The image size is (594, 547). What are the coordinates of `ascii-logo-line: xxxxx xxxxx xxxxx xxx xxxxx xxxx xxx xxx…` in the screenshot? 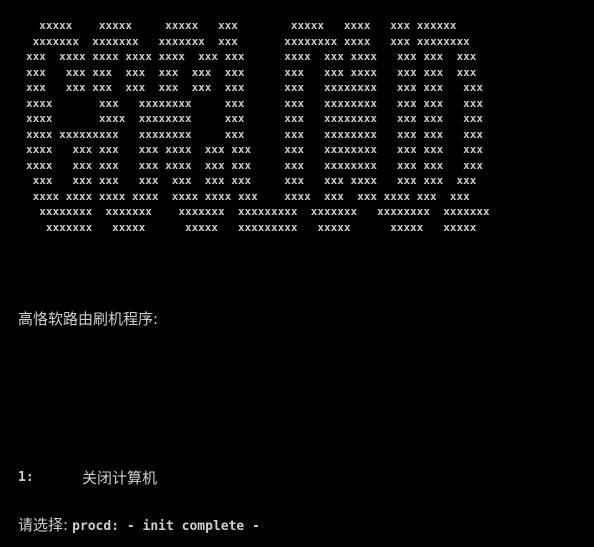 It's located at (241, 25).